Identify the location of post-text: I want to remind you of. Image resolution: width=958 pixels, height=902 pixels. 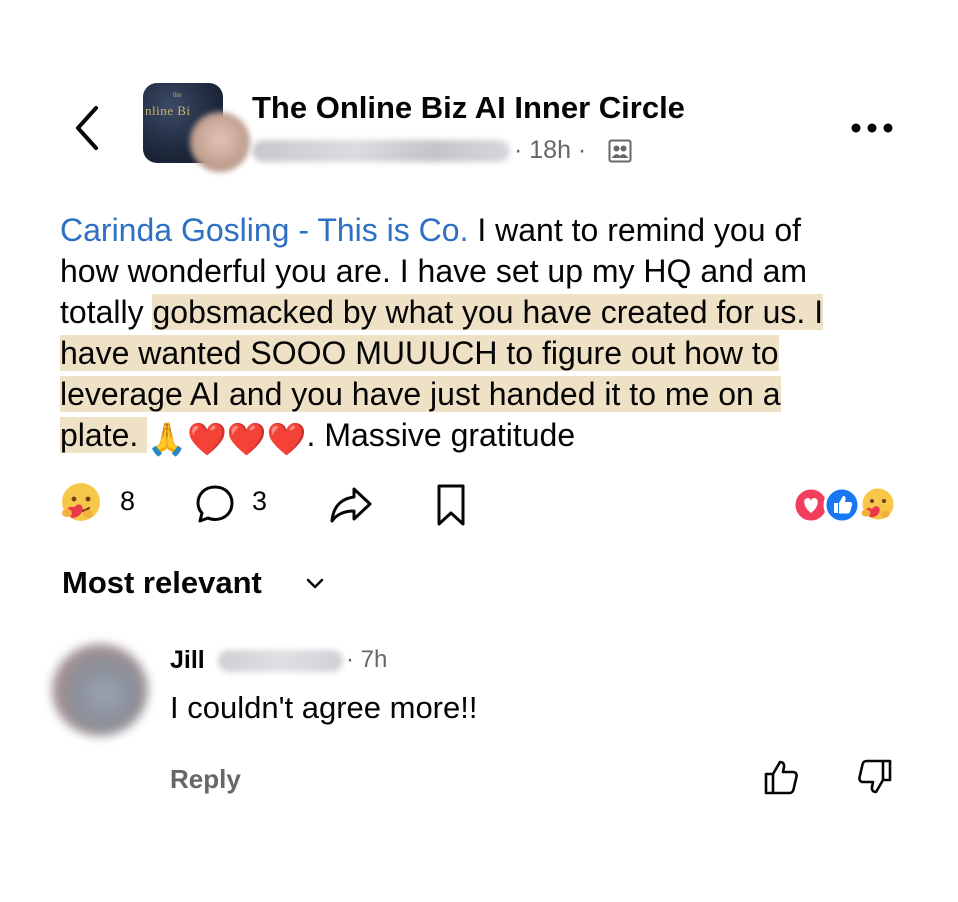
(635, 230).